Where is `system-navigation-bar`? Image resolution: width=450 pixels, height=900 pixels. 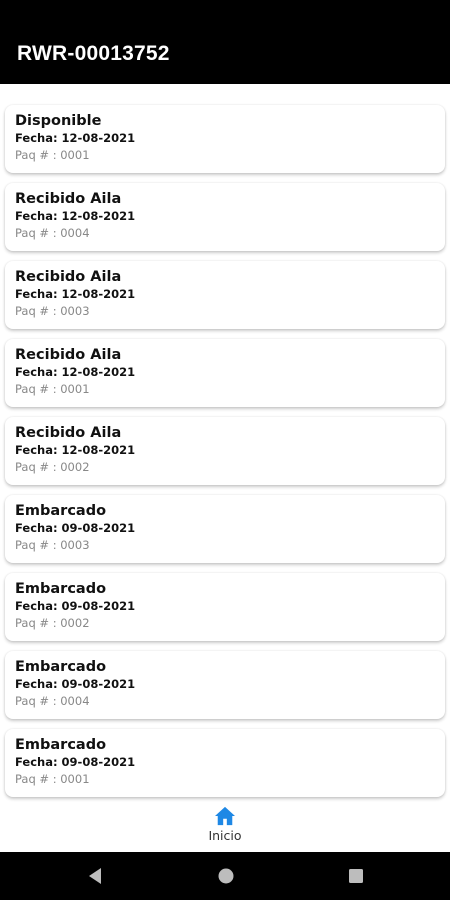
system-navigation-bar is located at coordinates (225, 876).